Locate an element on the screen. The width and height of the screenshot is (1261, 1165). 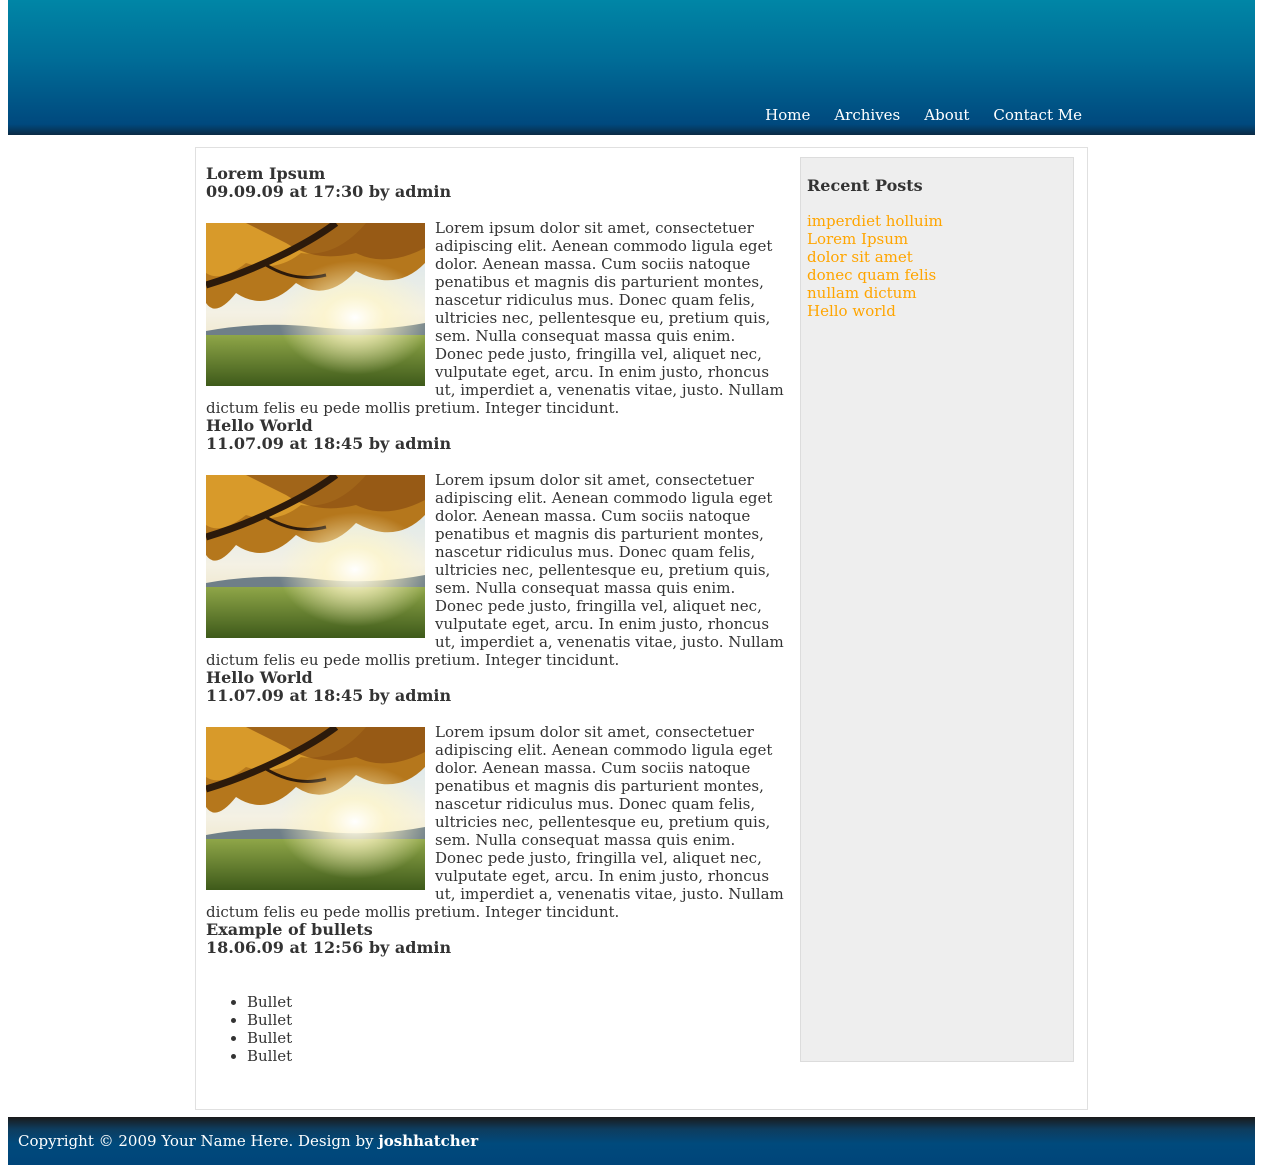
post-meta: 09.09.09 at 17:30 by admin is located at coordinates (329, 191).